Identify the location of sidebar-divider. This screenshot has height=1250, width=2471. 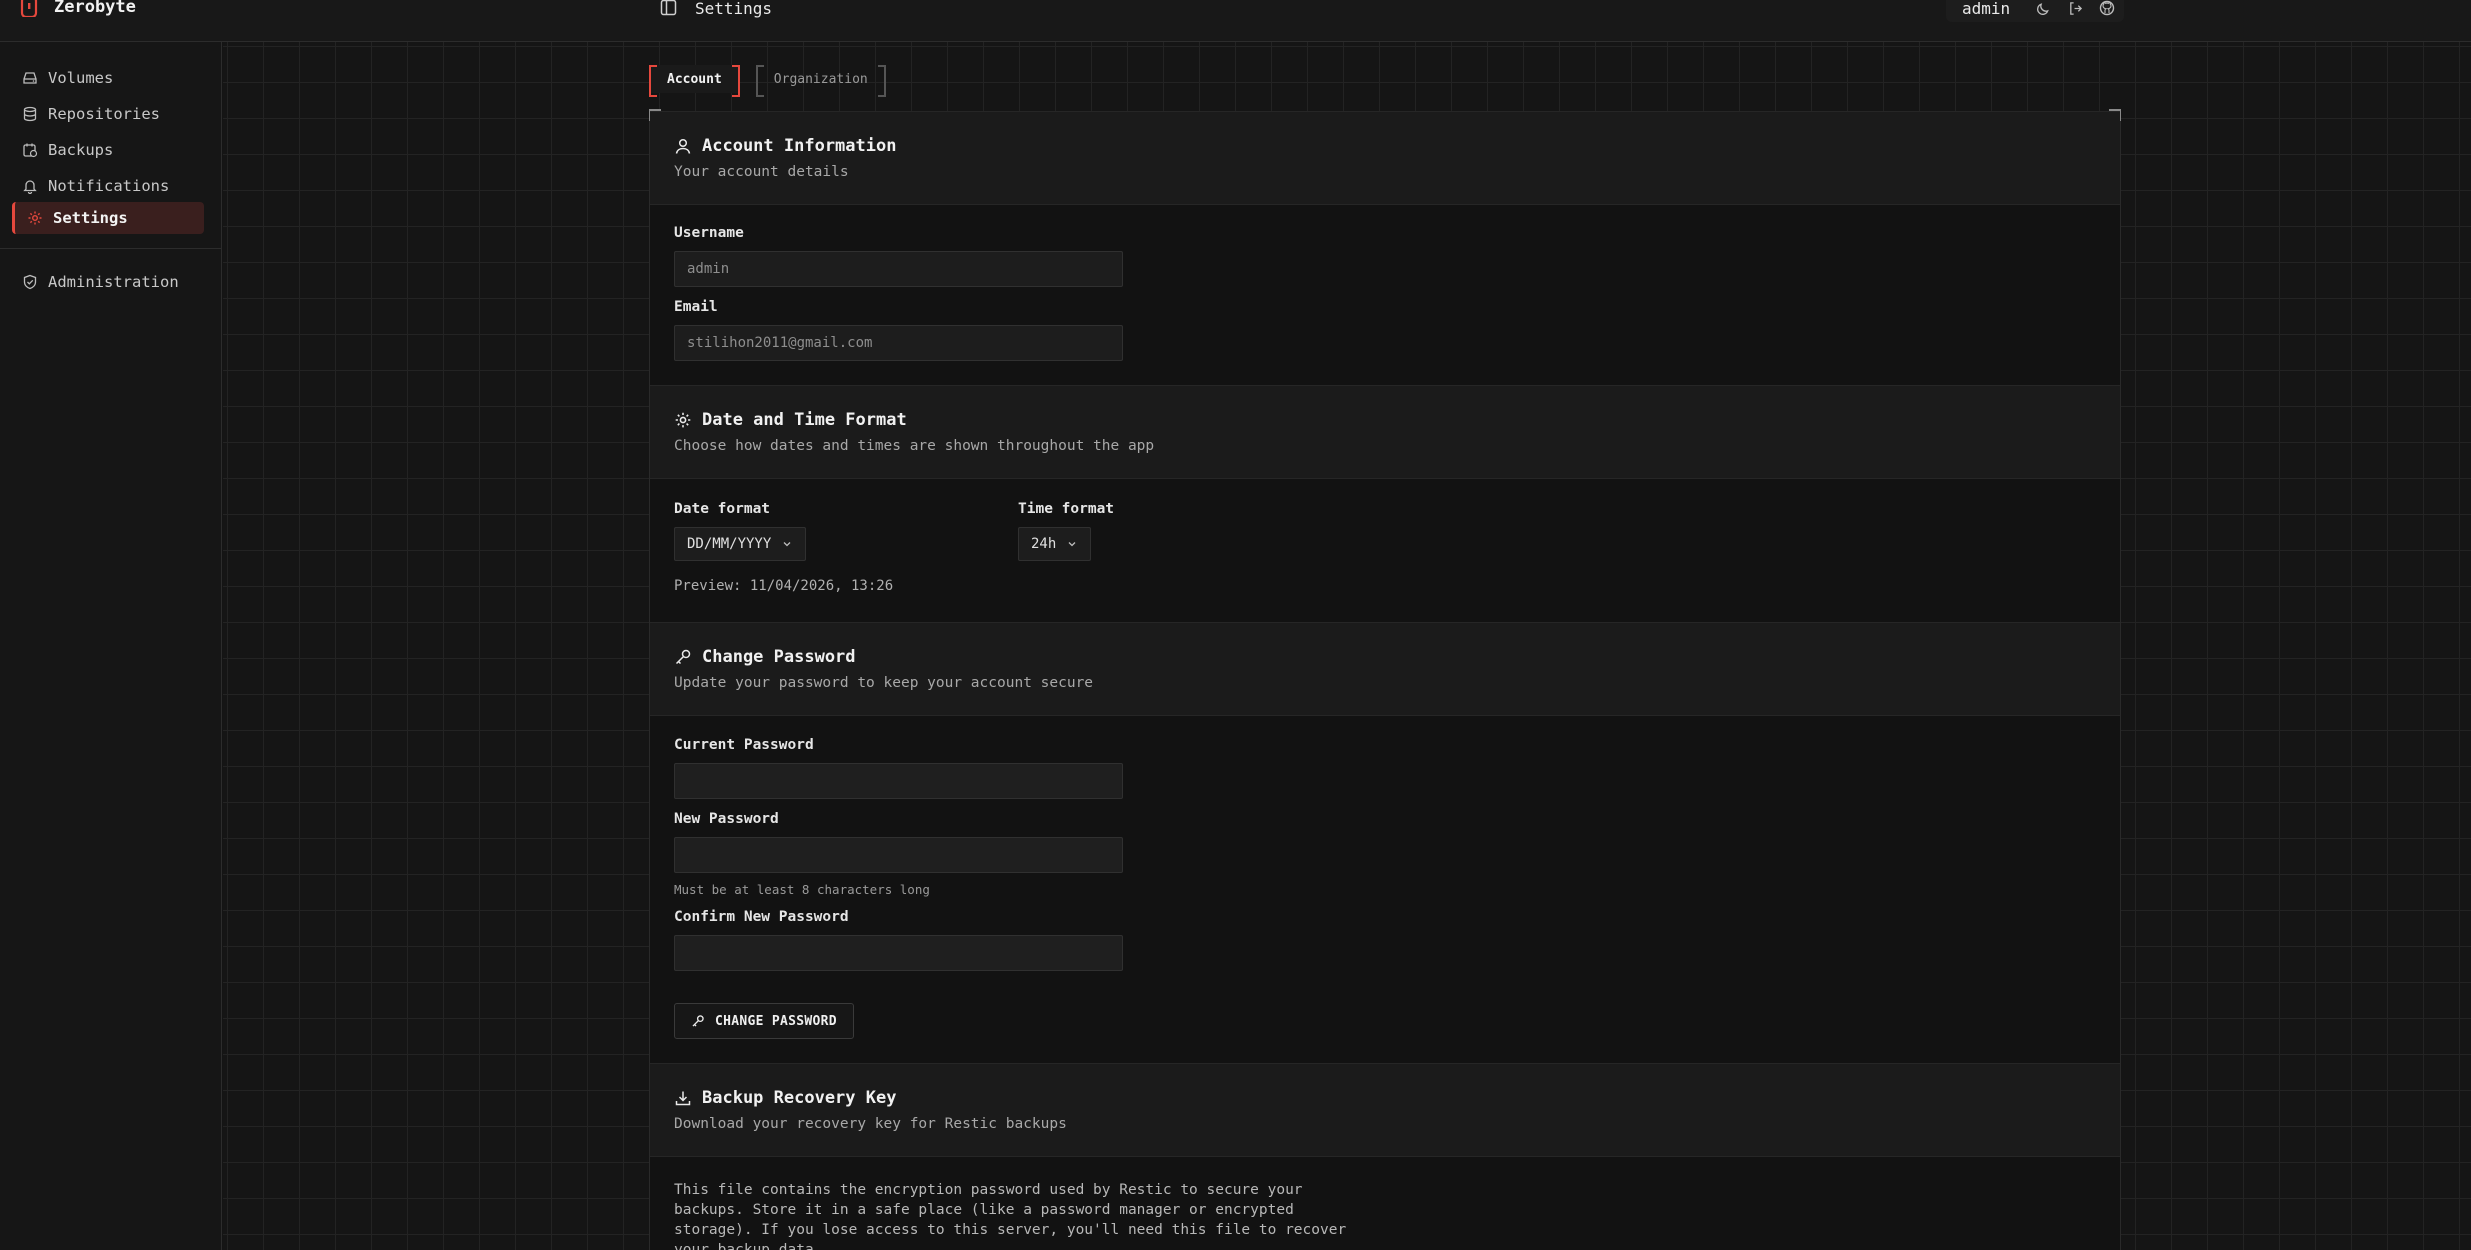
(111, 248).